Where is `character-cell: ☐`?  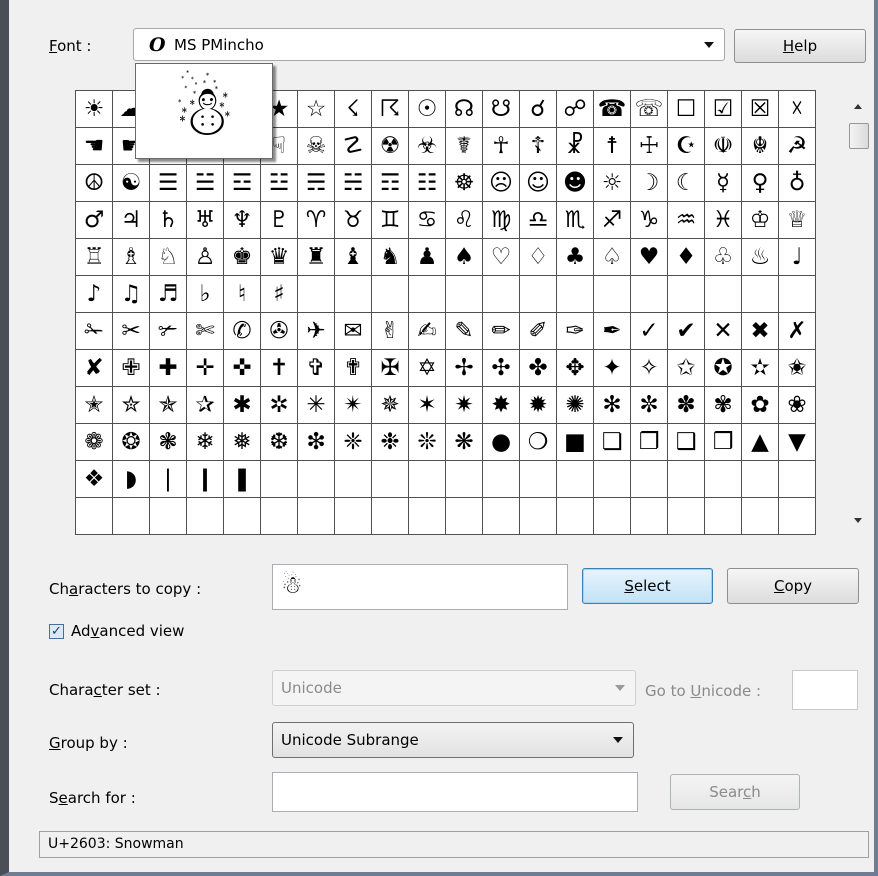
character-cell: ☐ is located at coordinates (686, 109).